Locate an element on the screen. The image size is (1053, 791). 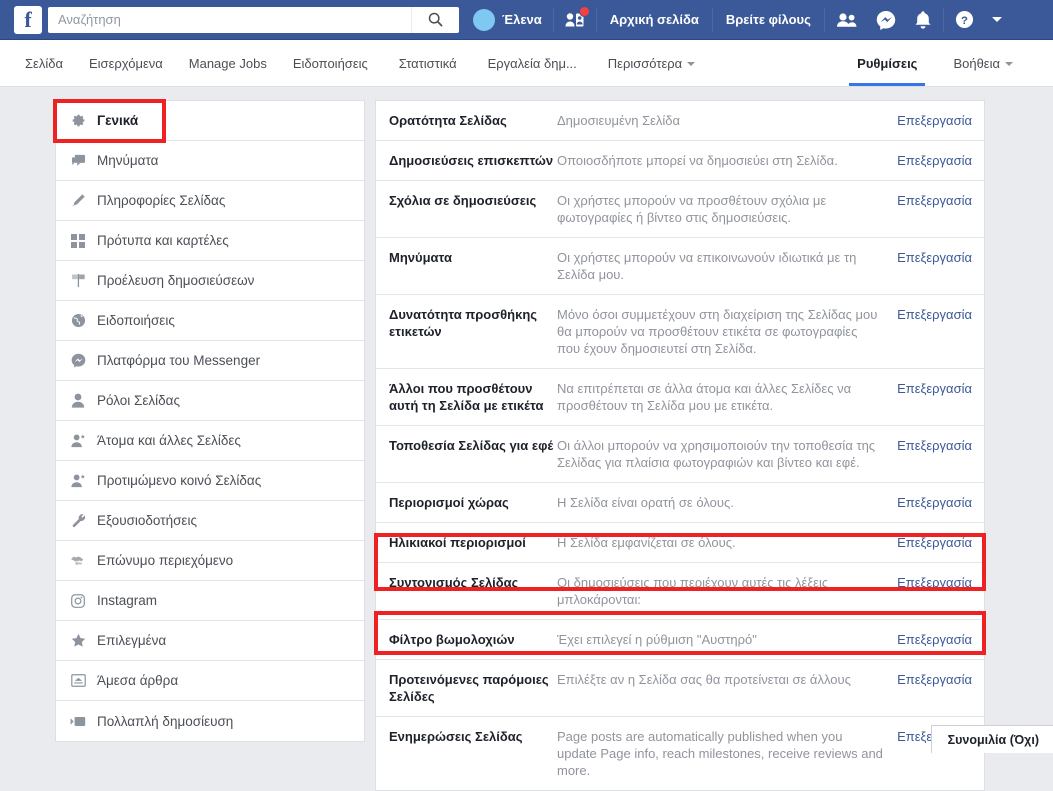
sidebar-item-general: Γενικά is located at coordinates (210, 121).